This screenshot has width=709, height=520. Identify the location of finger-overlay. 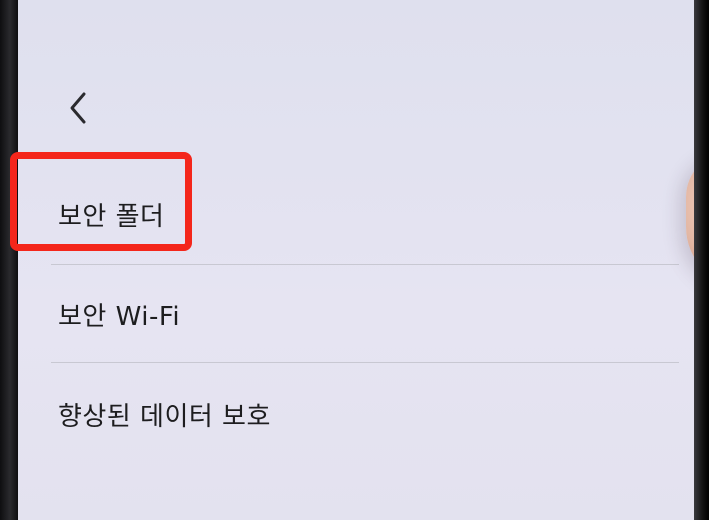
(690, 219).